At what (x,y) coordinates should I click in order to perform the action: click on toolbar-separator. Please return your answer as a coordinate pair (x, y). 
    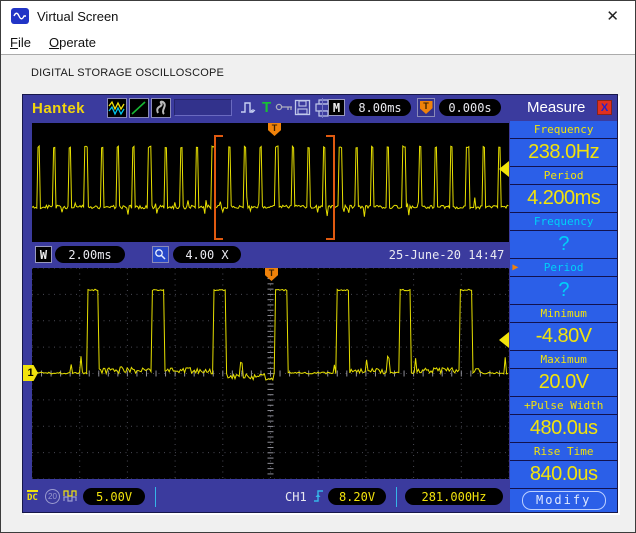
    Looking at the image, I should click on (322, 108).